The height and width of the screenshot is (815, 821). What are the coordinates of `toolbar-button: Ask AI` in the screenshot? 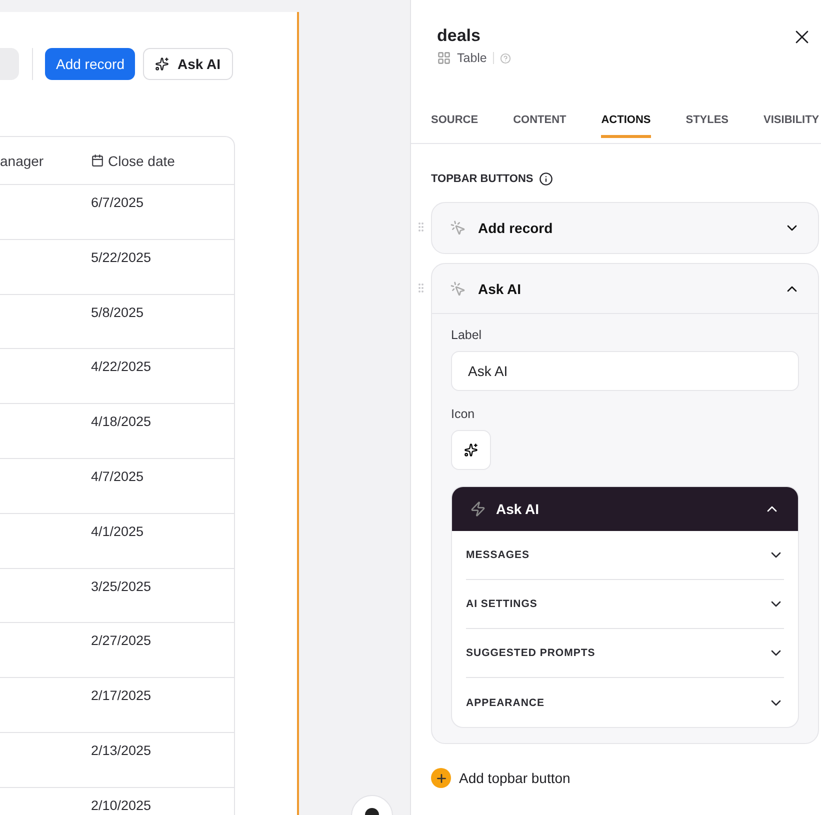 It's located at (188, 64).